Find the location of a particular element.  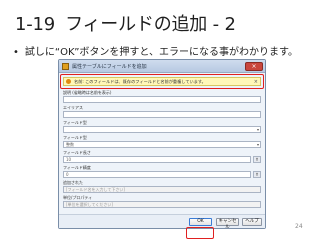

slide-number: 1-19 is located at coordinates (35, 24).